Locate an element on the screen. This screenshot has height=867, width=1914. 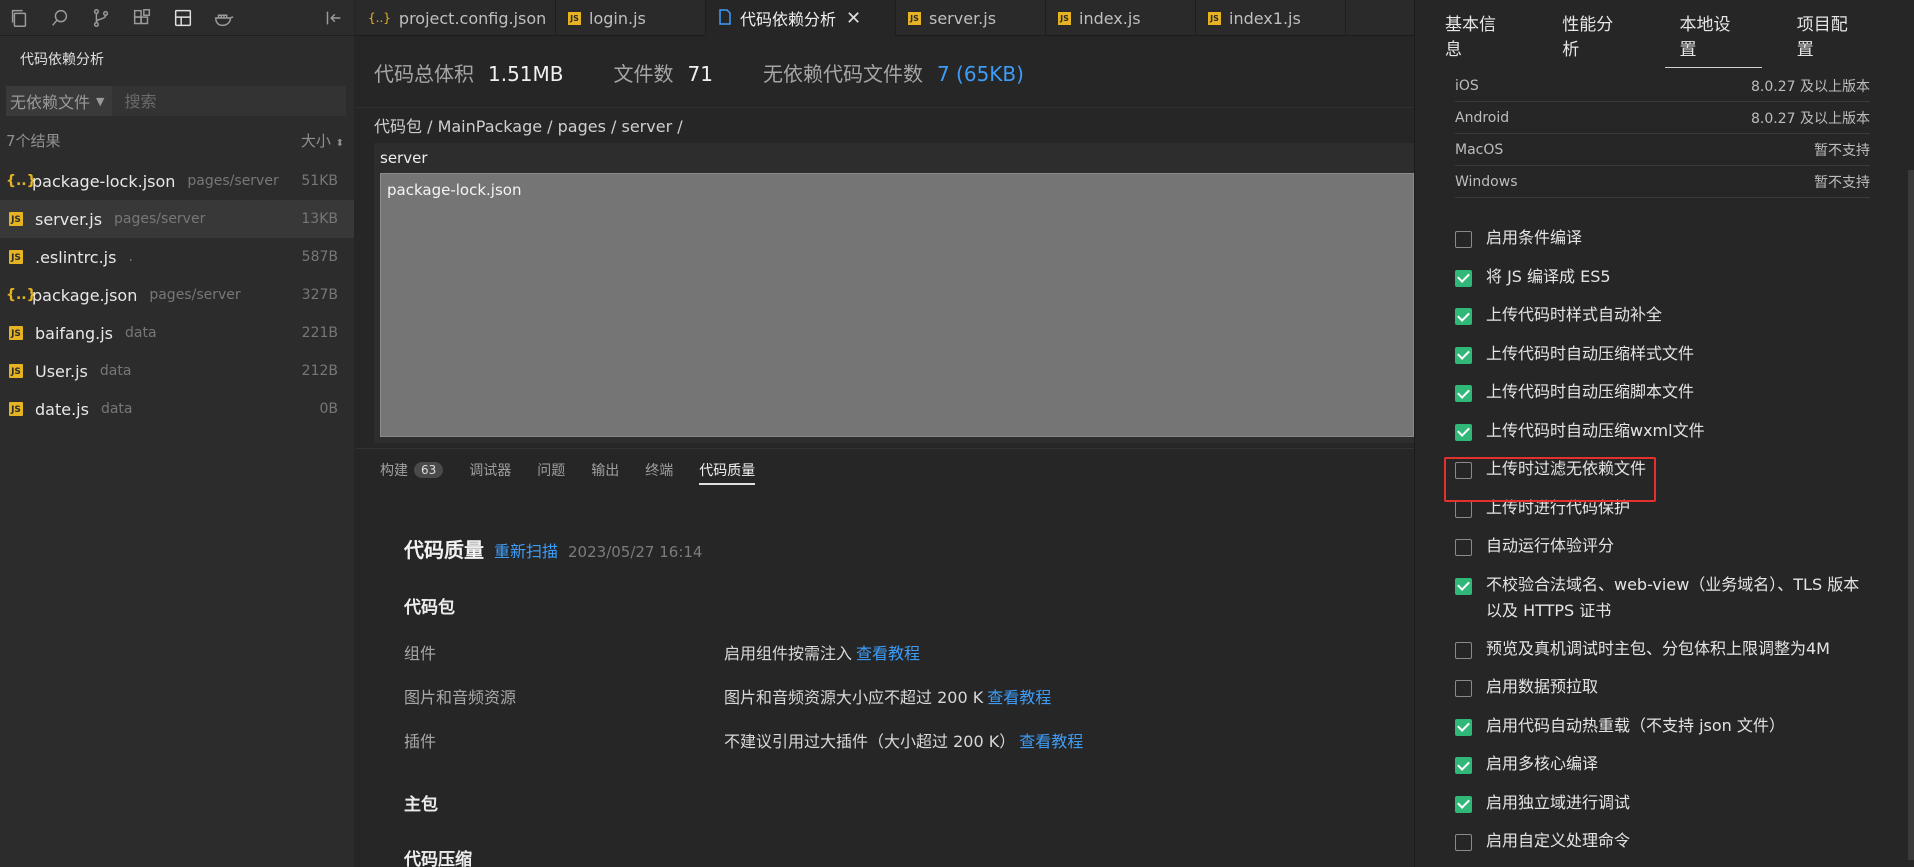
extensions-icon is located at coordinates (142, 18).